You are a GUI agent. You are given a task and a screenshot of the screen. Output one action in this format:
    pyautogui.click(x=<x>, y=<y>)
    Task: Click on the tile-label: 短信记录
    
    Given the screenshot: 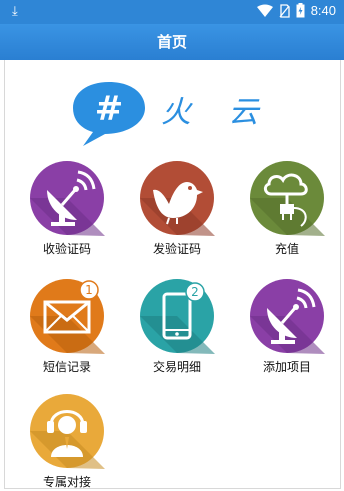 What is the action you would take?
    pyautogui.click(x=66, y=367)
    